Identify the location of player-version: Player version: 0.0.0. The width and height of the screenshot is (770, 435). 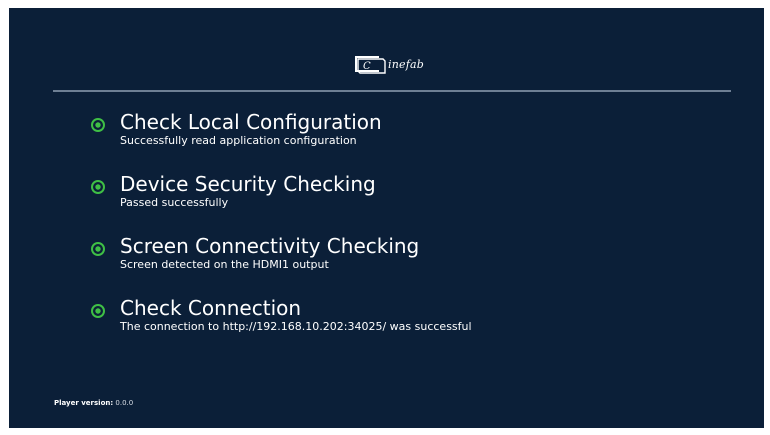
(93, 403).